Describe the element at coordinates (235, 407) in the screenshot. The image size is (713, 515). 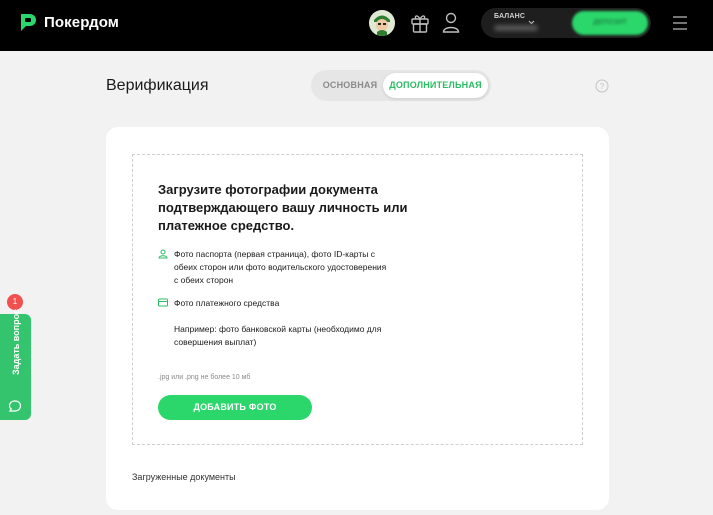
I see `add-photo-button: ДОБАВИТЬ ФОТО` at that location.